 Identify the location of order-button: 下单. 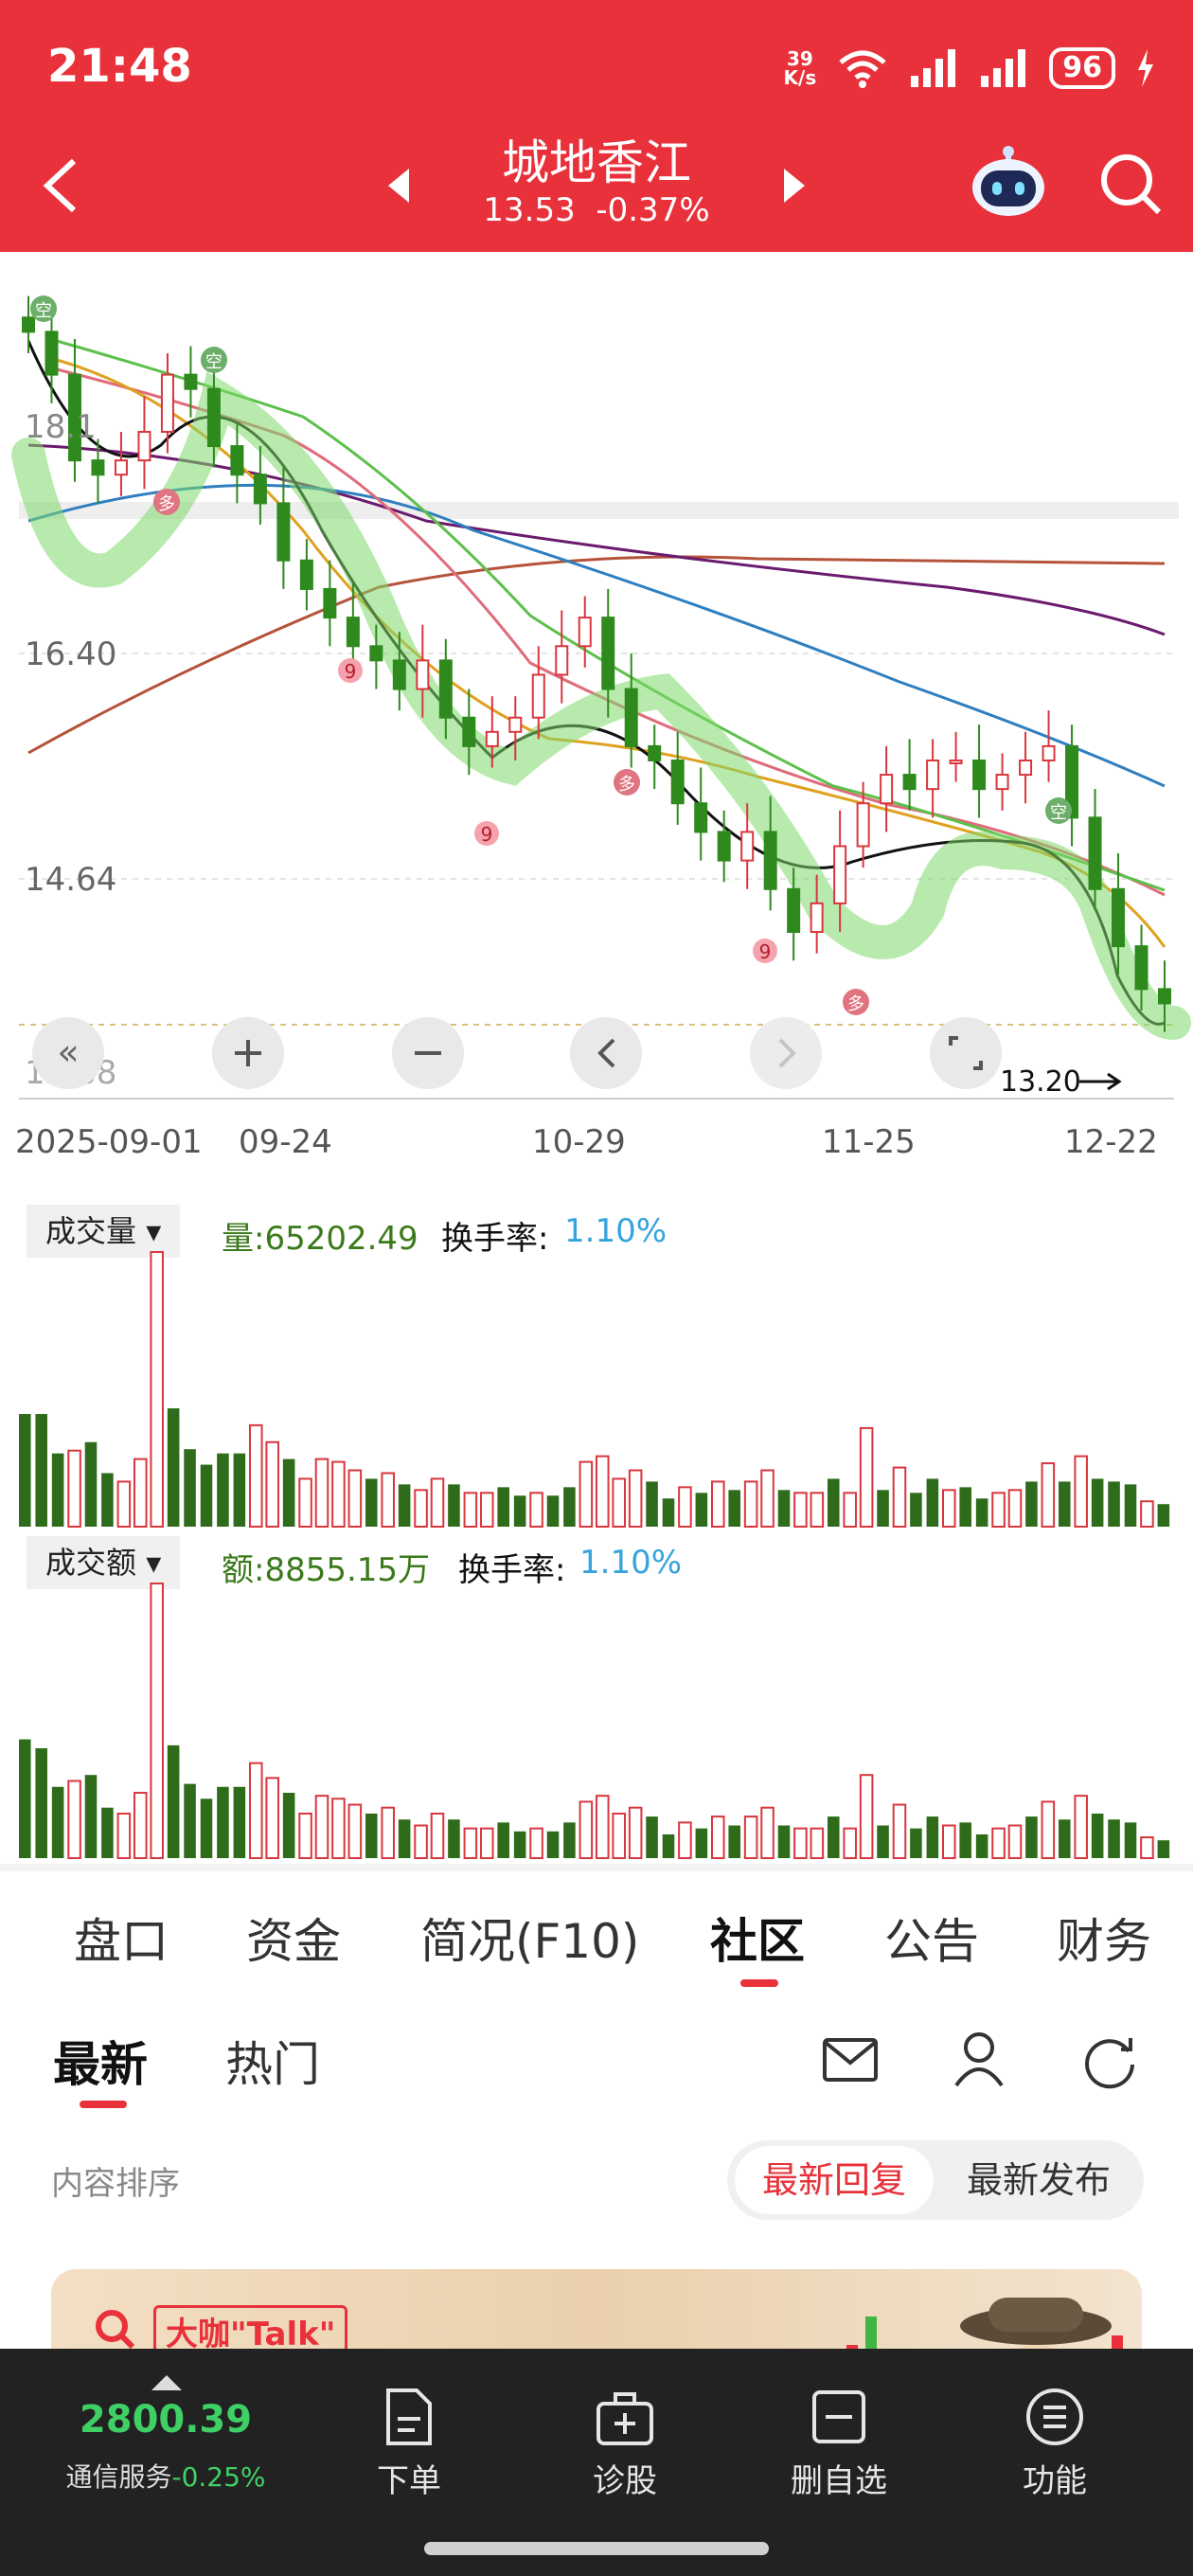
(409, 2444).